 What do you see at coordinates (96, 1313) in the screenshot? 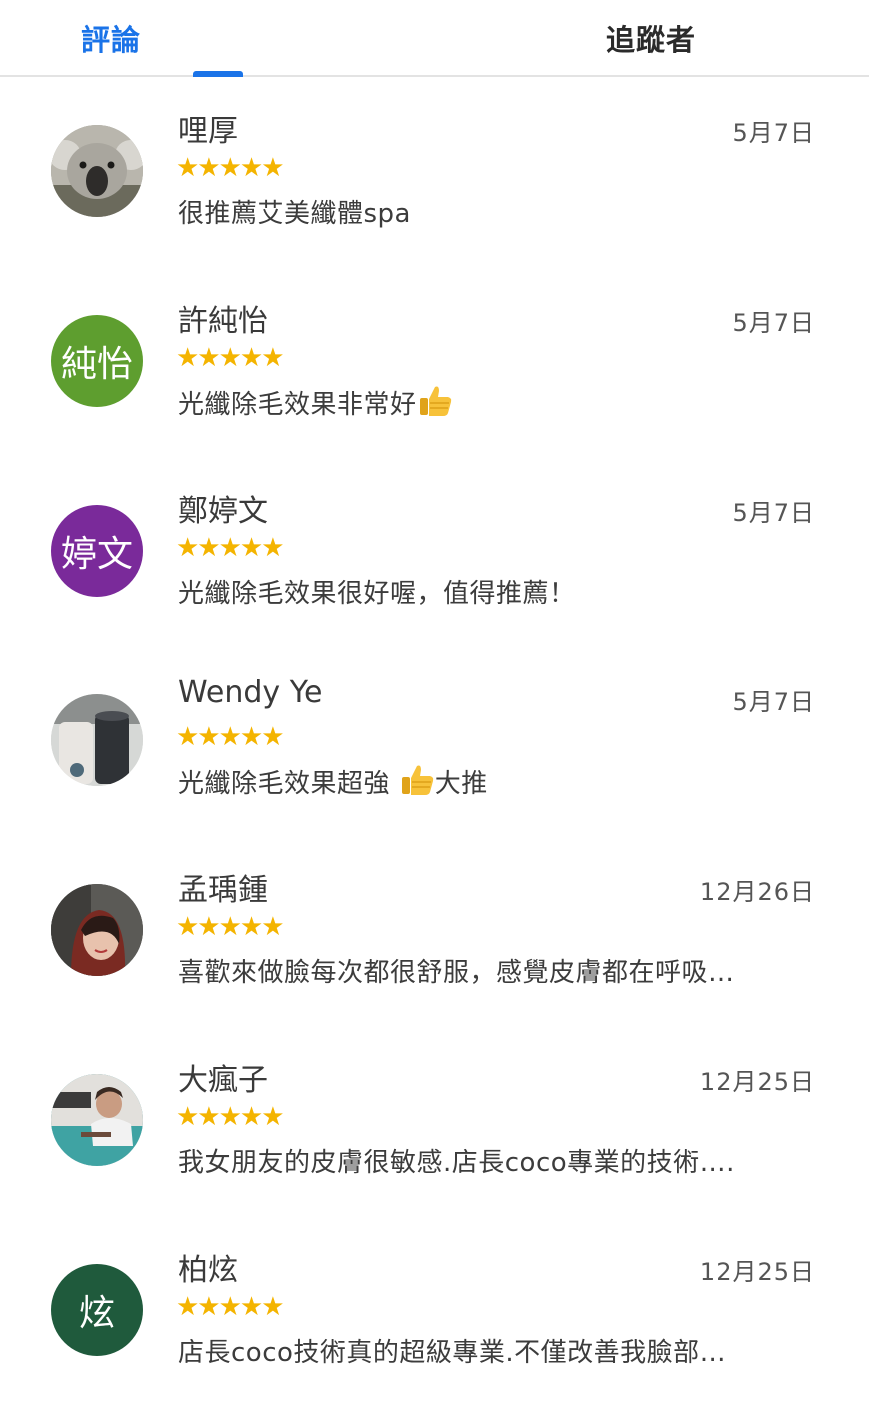
I see `avatar-initials: 炫` at bounding box center [96, 1313].